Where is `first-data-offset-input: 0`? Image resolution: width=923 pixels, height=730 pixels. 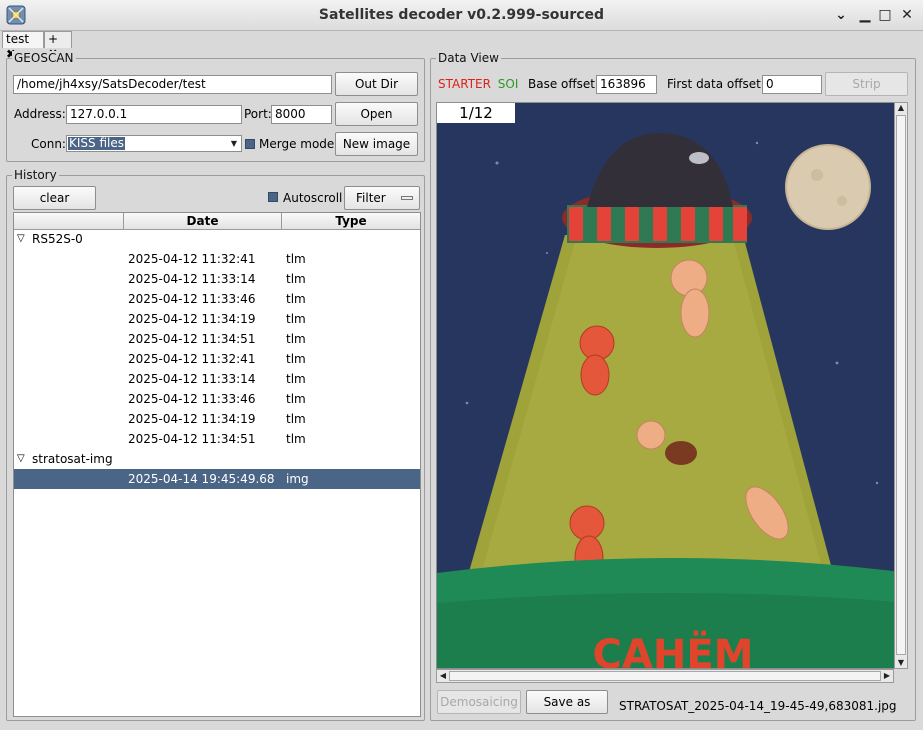
first-data-offset-input: 0 is located at coordinates (792, 84).